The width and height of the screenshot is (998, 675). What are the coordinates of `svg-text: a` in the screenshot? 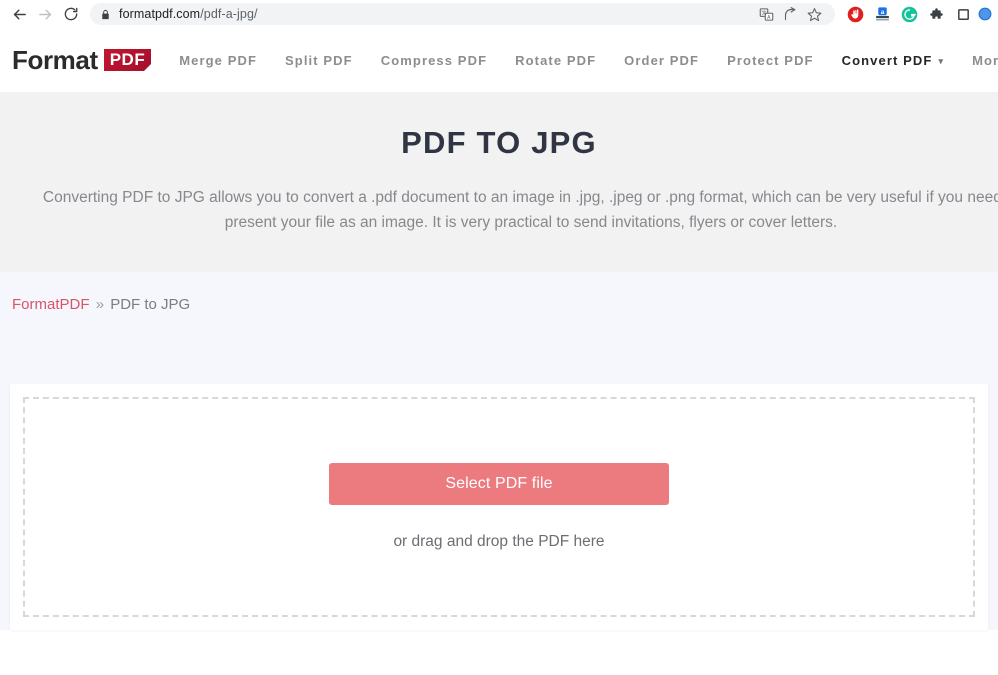 It's located at (882, 11).